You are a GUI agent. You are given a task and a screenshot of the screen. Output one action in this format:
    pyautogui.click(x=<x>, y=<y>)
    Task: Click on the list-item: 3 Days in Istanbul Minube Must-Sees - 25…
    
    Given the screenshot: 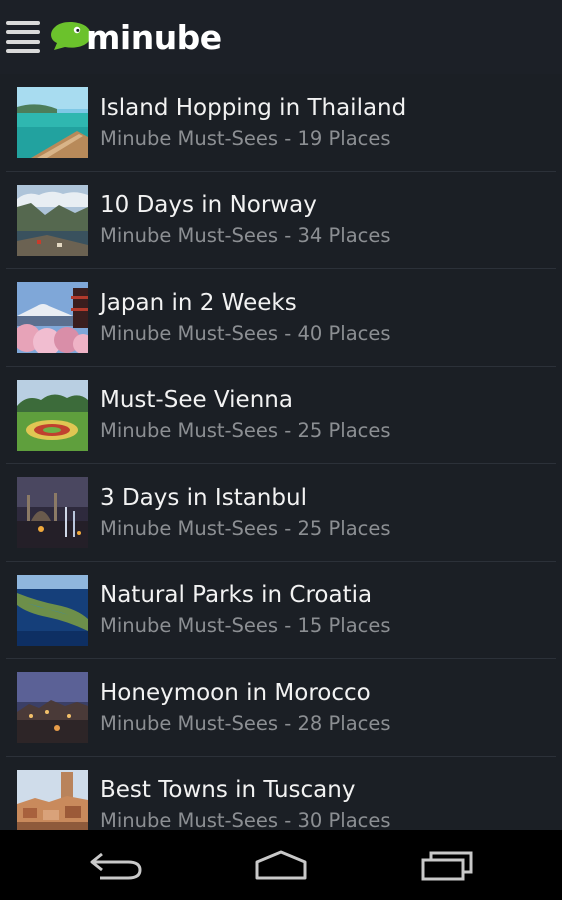 What is the action you would take?
    pyautogui.click(x=281, y=513)
    